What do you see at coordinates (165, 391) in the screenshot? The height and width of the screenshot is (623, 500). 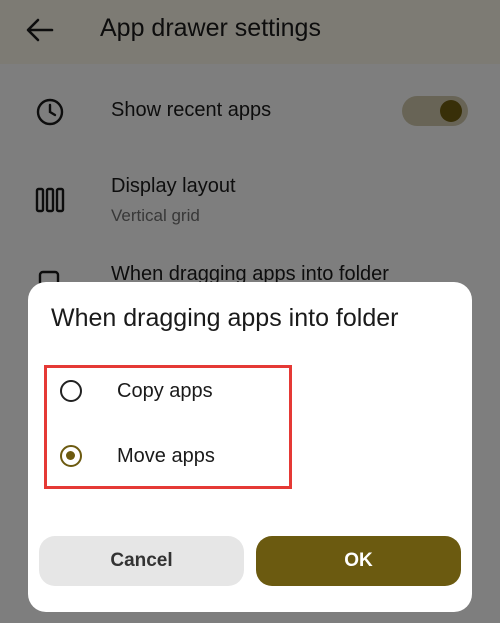 I see `option-label: Copy apps` at bounding box center [165, 391].